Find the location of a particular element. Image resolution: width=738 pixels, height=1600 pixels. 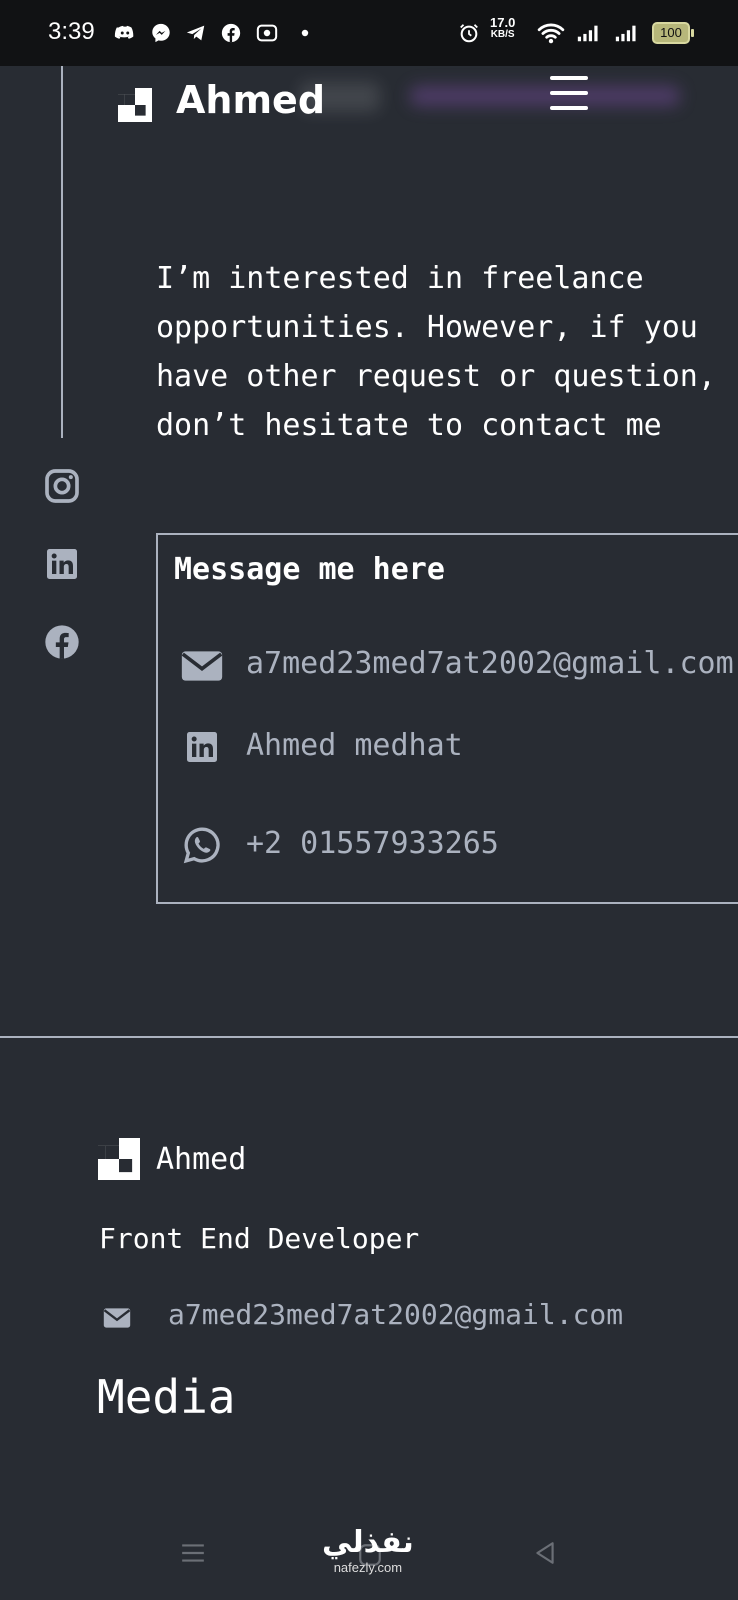

contact-whatsapp: +2 01557933265 is located at coordinates (372, 843).